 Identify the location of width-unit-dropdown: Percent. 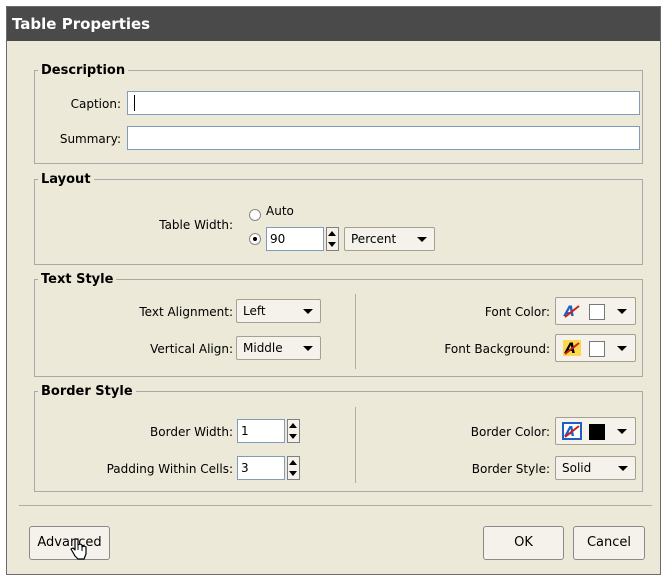
(389, 239).